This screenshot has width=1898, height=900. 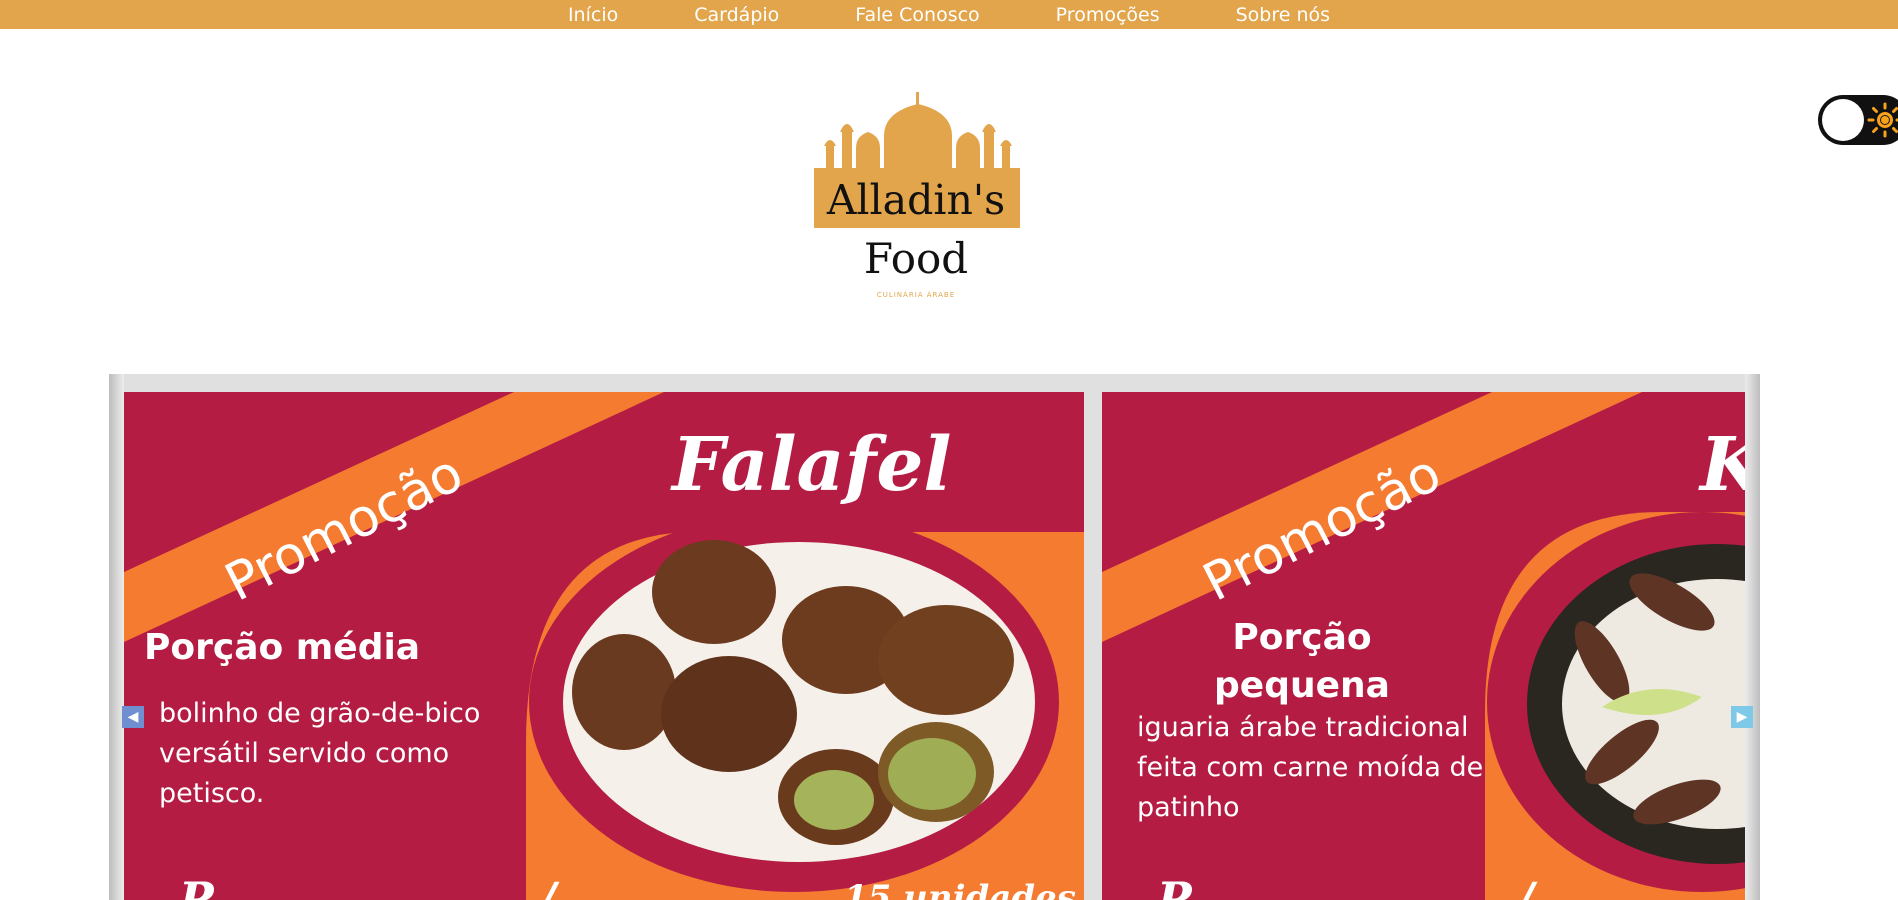 I want to click on logo-name-line1: Alladin's, so click(x=916, y=200).